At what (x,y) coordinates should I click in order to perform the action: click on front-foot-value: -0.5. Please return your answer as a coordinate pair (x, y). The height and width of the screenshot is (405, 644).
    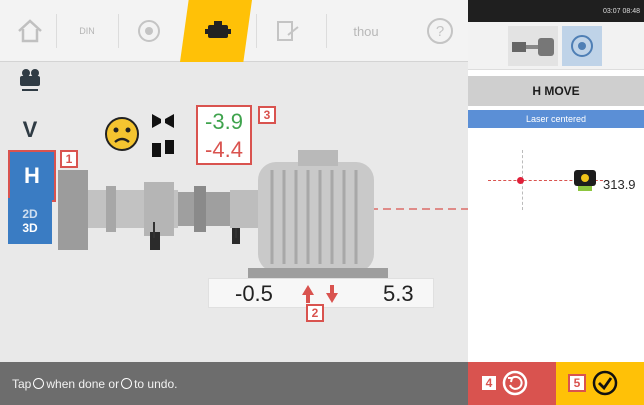
    Looking at the image, I should click on (254, 293).